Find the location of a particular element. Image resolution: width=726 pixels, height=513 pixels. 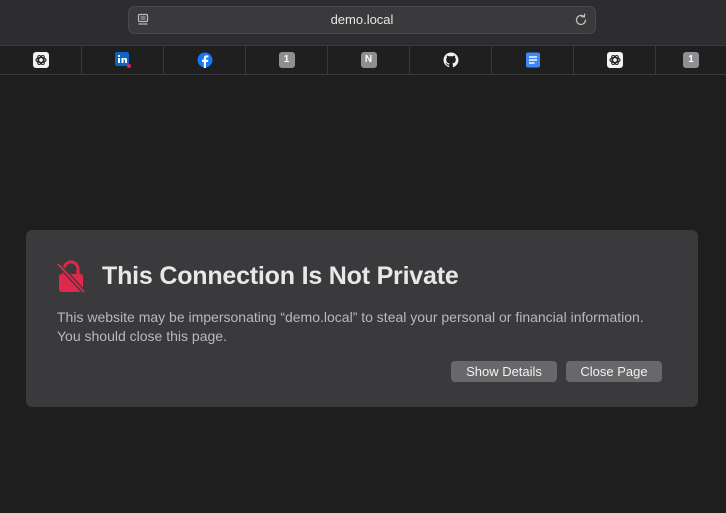

broken-lock-icon is located at coordinates (71, 277).